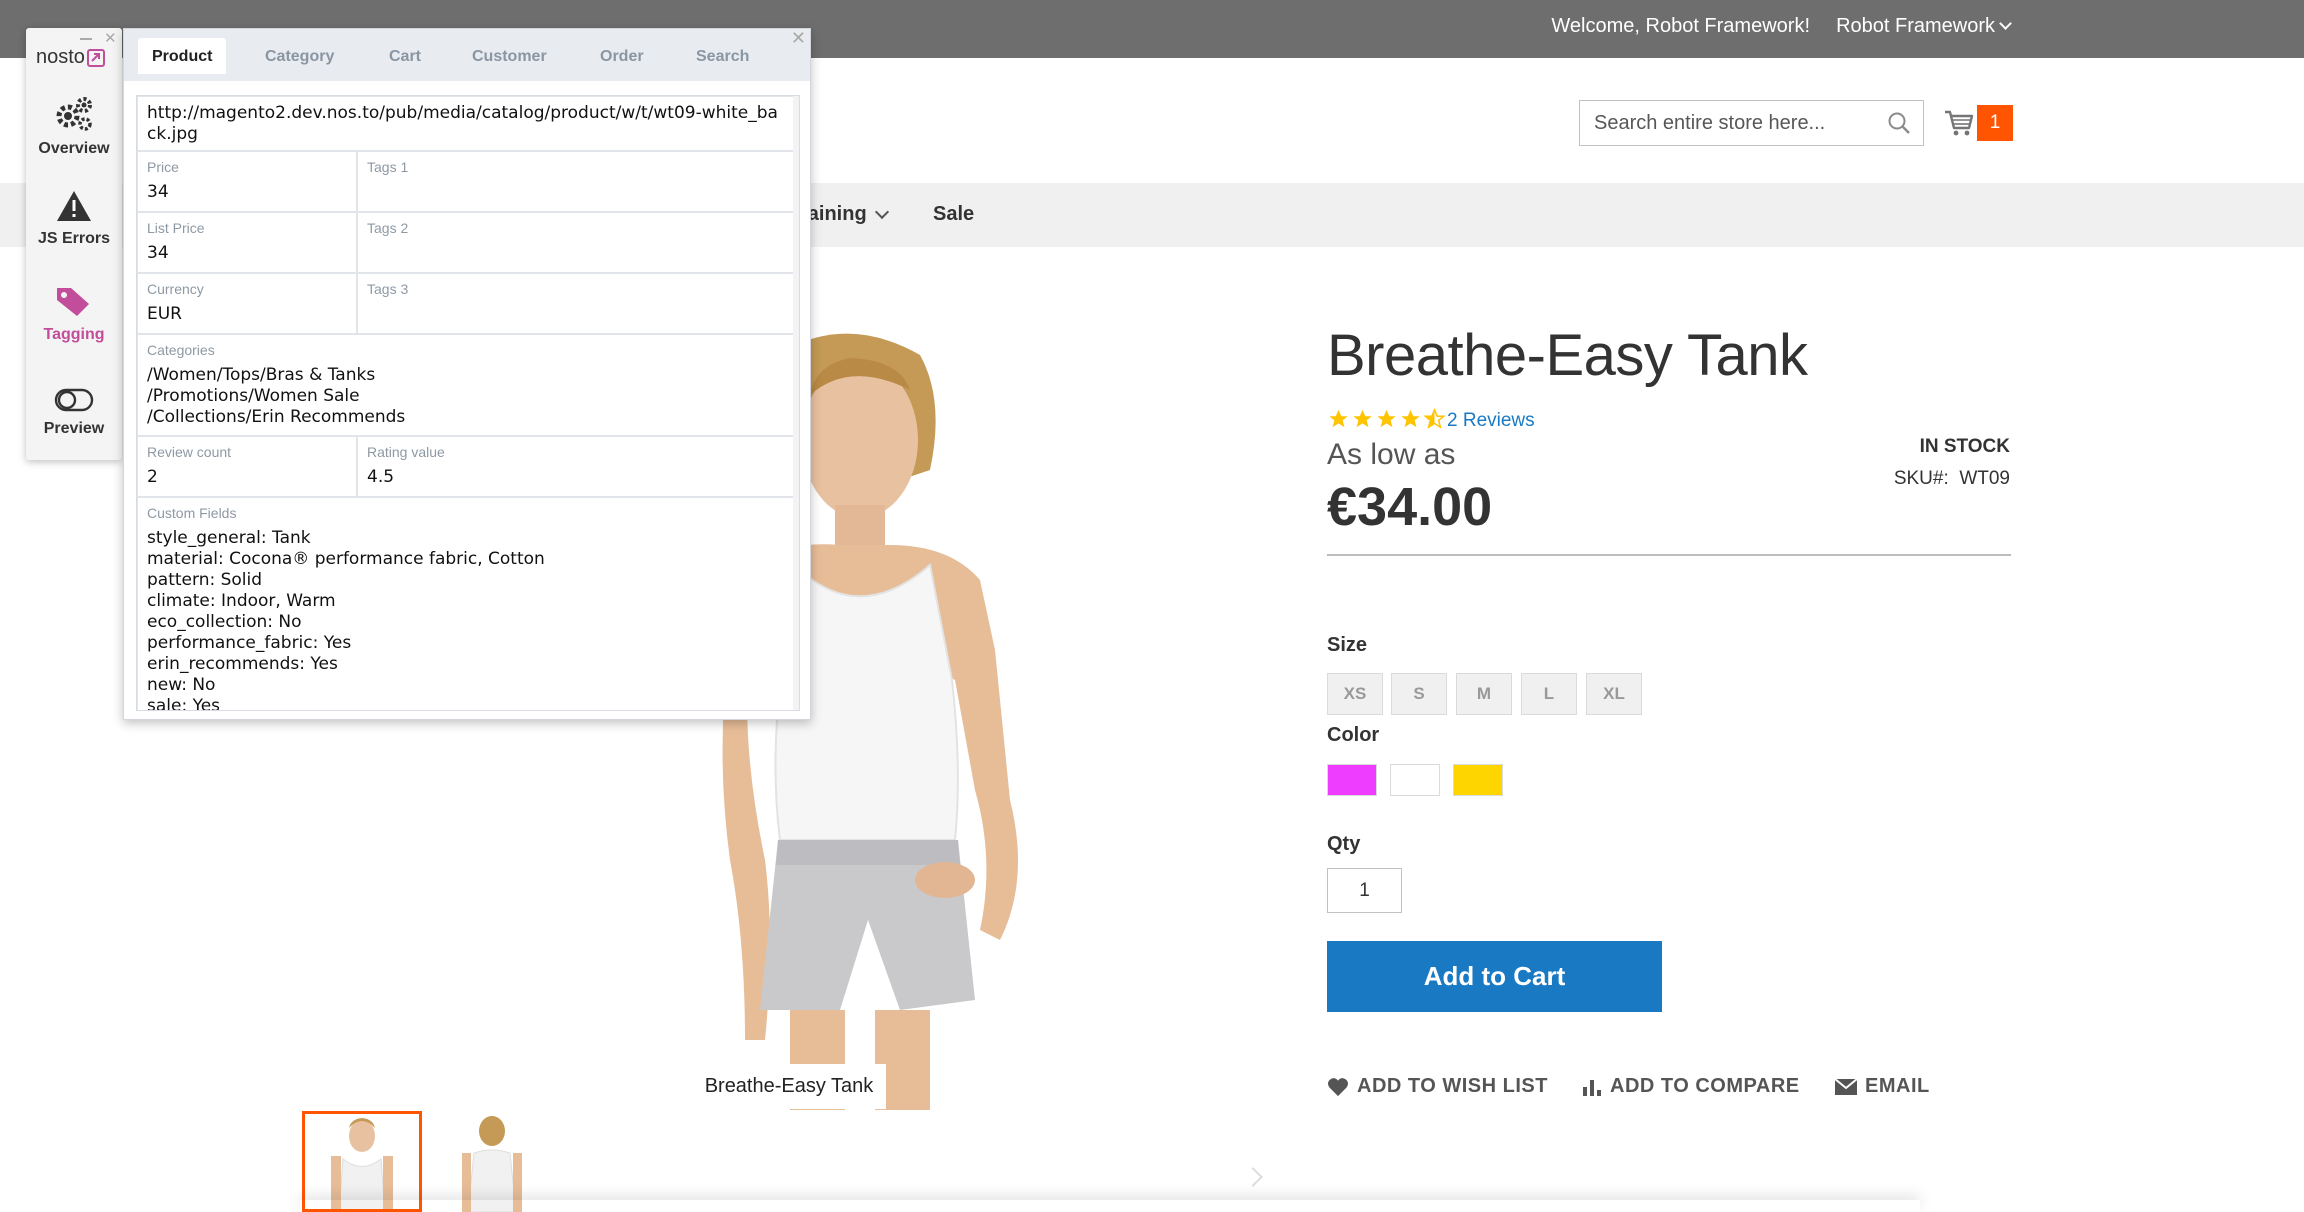 This screenshot has height=1212, width=2304. I want to click on add-to-wishlist-link: ADD TO WISH LIST, so click(1437, 1086).